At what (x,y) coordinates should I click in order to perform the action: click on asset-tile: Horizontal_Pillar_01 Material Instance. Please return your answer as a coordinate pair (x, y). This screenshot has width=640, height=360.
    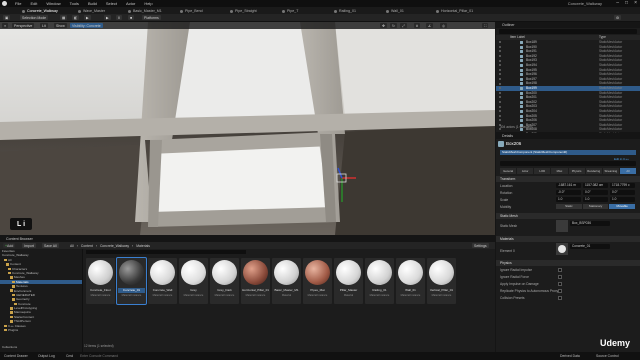
    Looking at the image, I should click on (255, 281).